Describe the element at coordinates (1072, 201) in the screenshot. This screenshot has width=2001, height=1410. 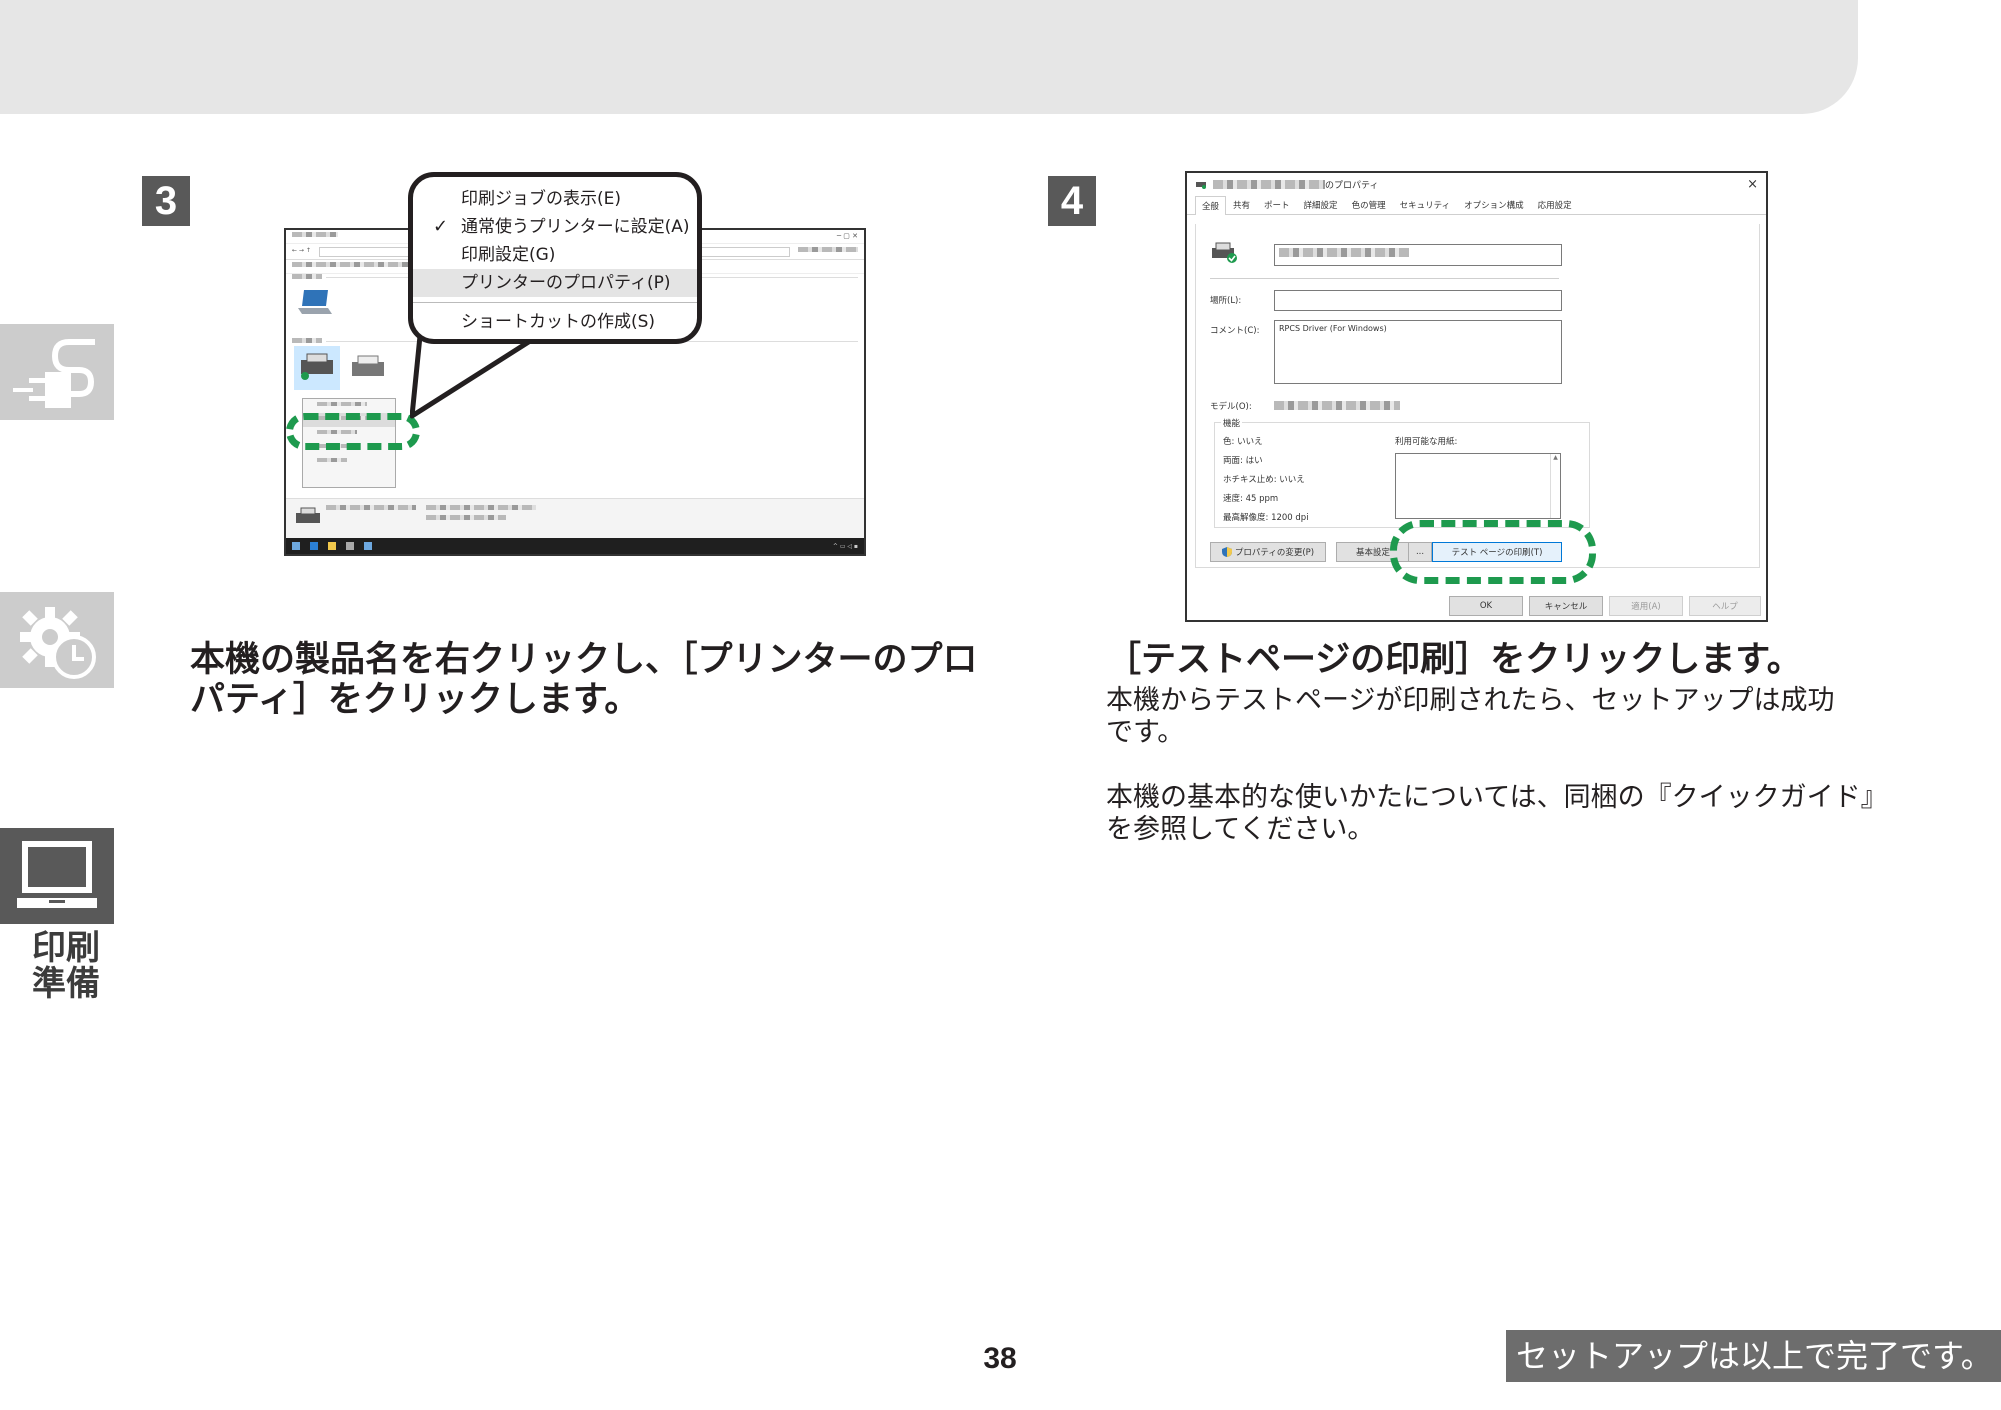
I see `step-4-badge: 4` at that location.